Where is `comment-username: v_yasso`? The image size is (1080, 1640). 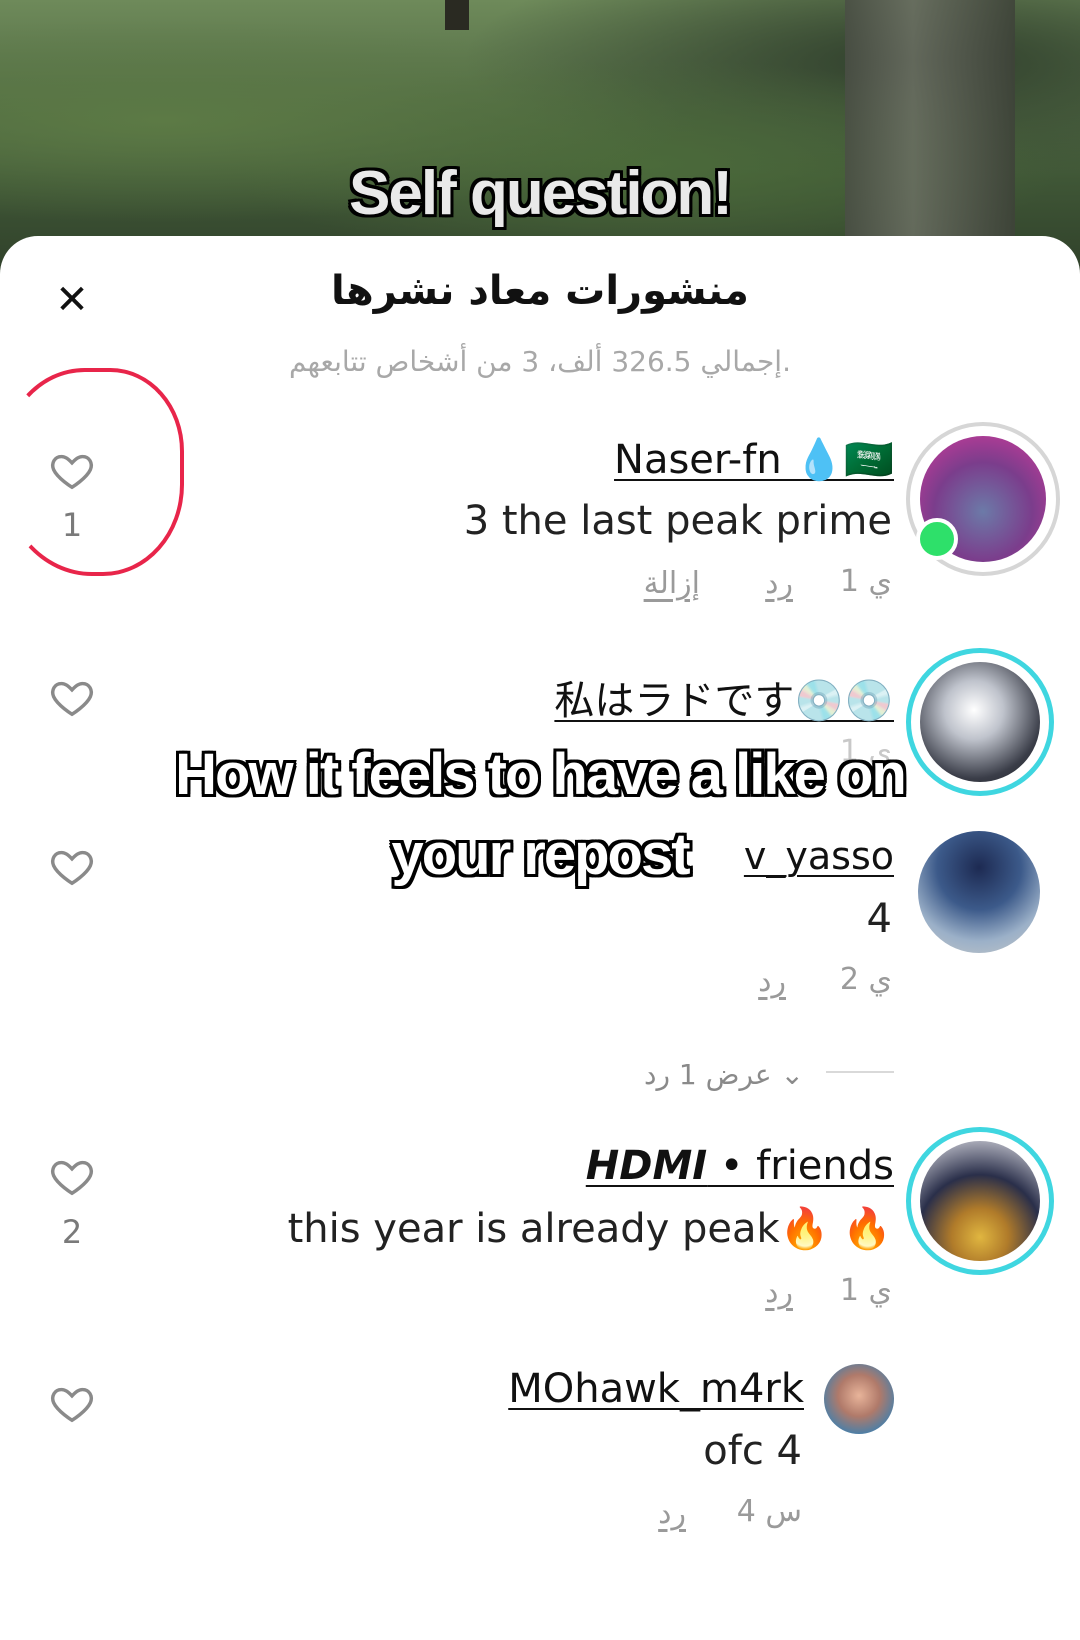
comment-username: v_yasso is located at coordinates (819, 856).